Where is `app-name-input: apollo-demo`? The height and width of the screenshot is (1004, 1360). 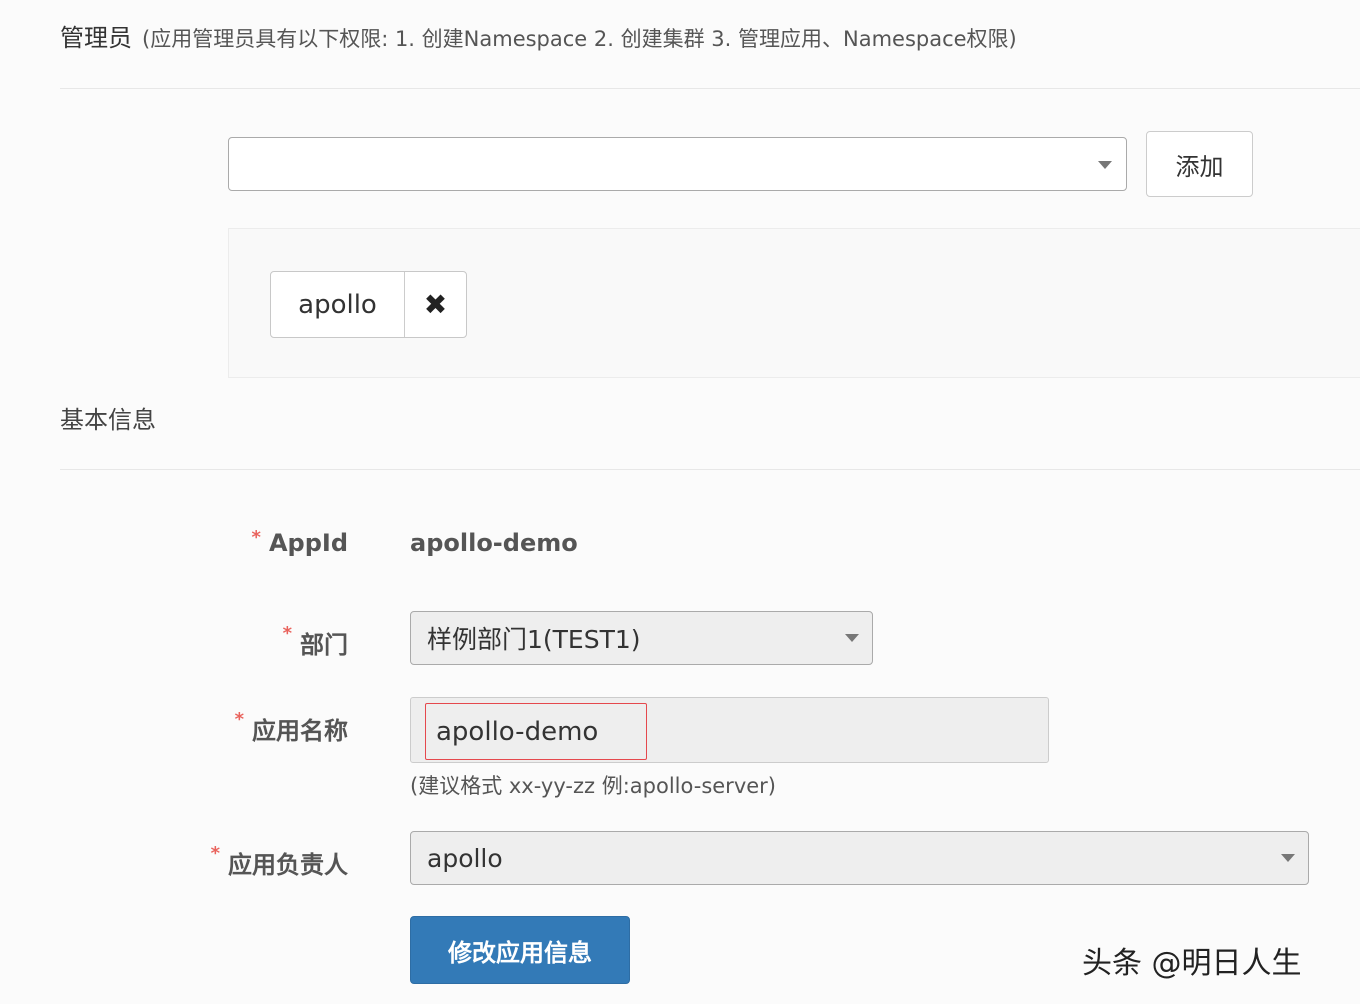
app-name-input: apollo-demo is located at coordinates (536, 731).